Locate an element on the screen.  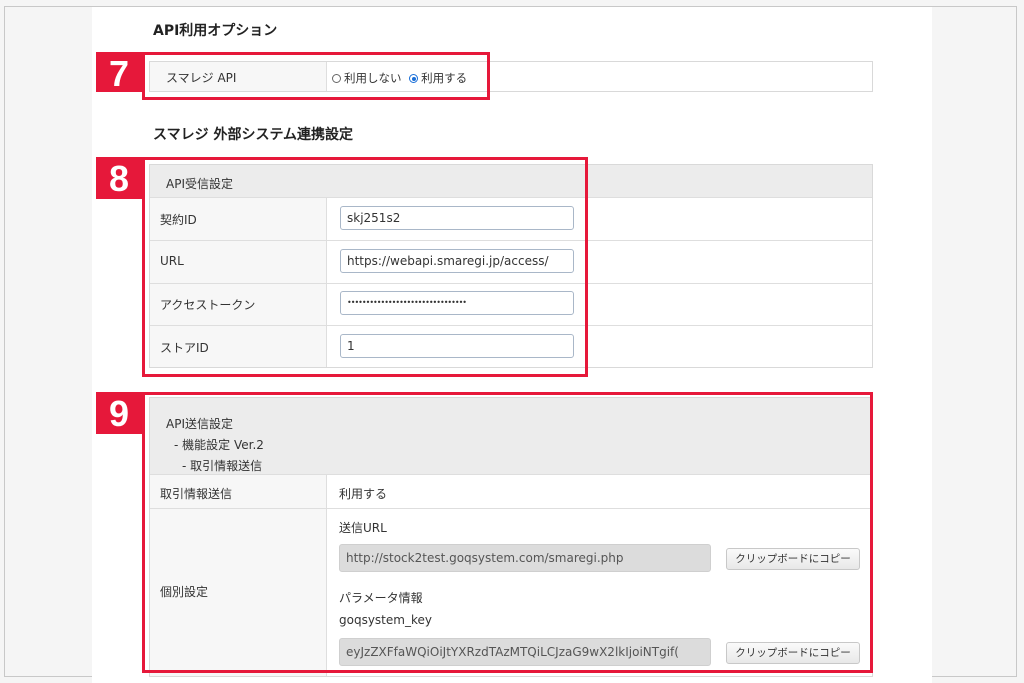
annotation-badge-8: 8 is located at coordinates (119, 178).